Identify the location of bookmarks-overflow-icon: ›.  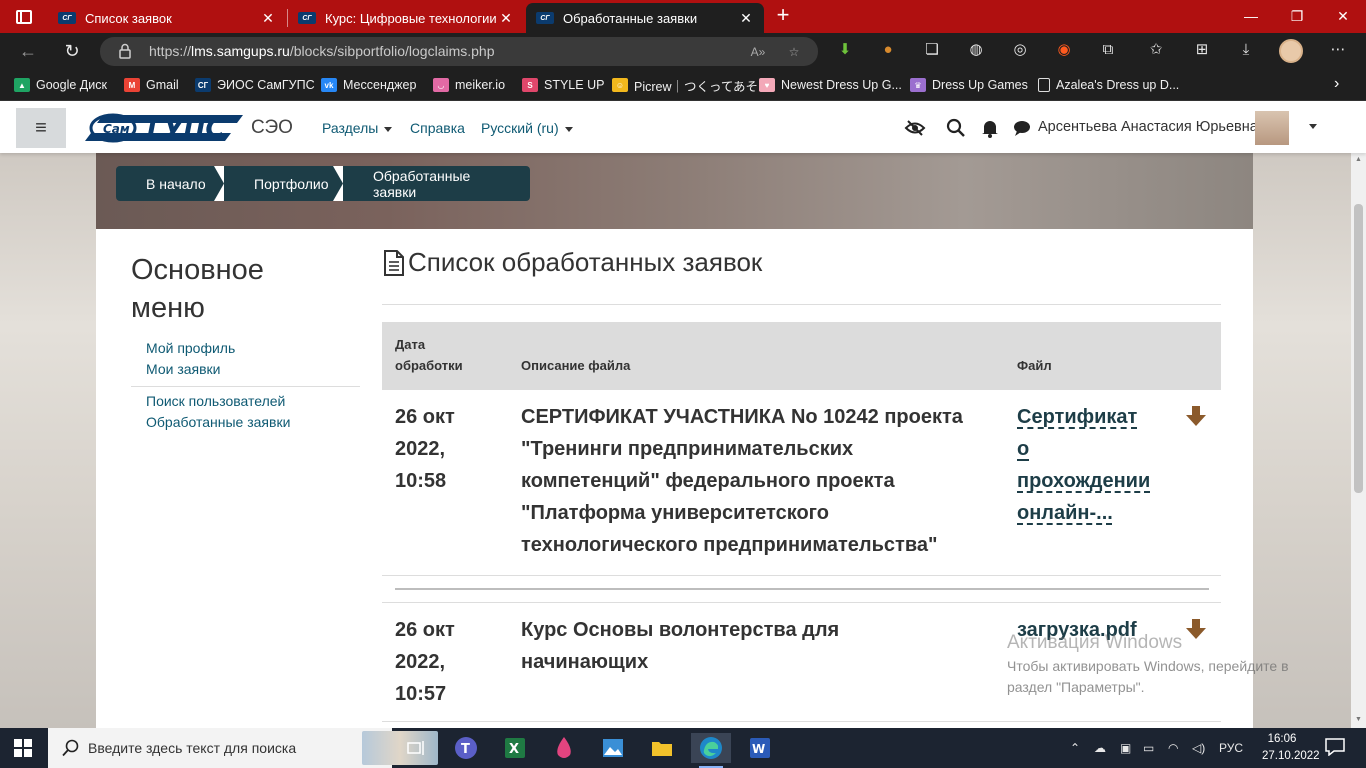
(1336, 84).